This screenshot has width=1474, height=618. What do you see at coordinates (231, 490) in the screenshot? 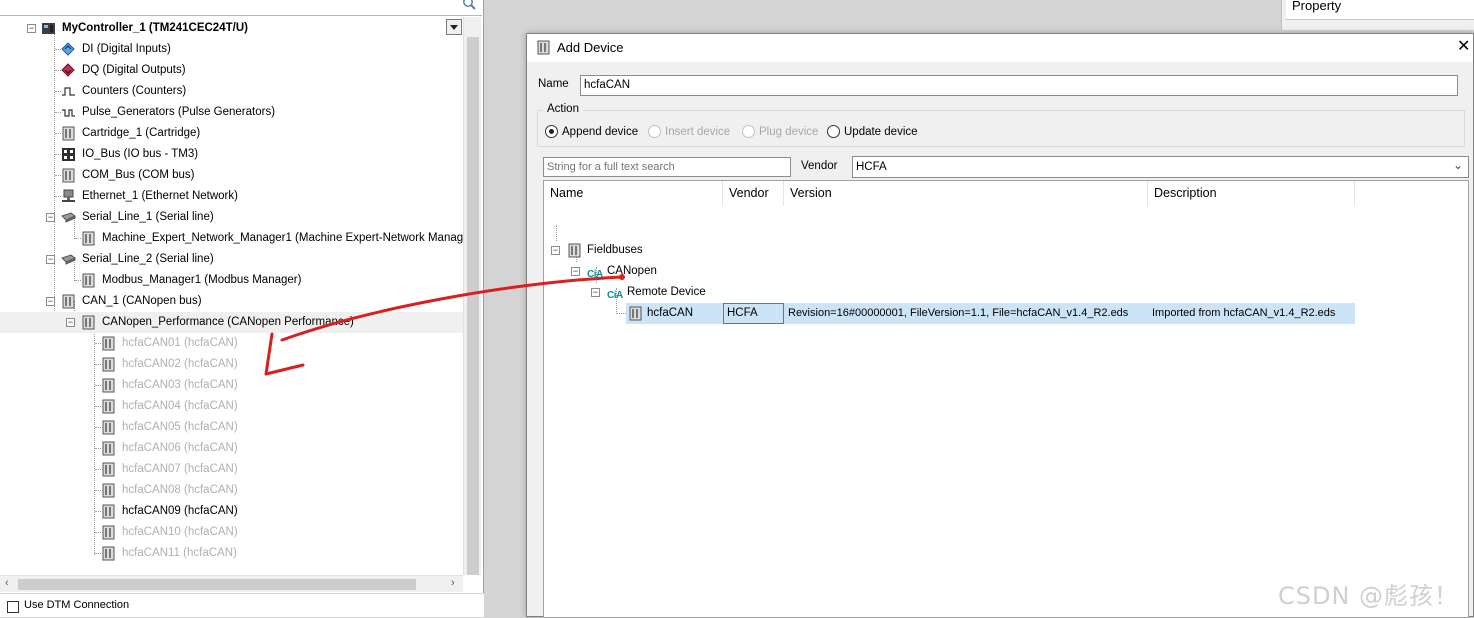
I see `tree-item-hcfacan08: hcfaCAN08 (hcfaCAN)` at bounding box center [231, 490].